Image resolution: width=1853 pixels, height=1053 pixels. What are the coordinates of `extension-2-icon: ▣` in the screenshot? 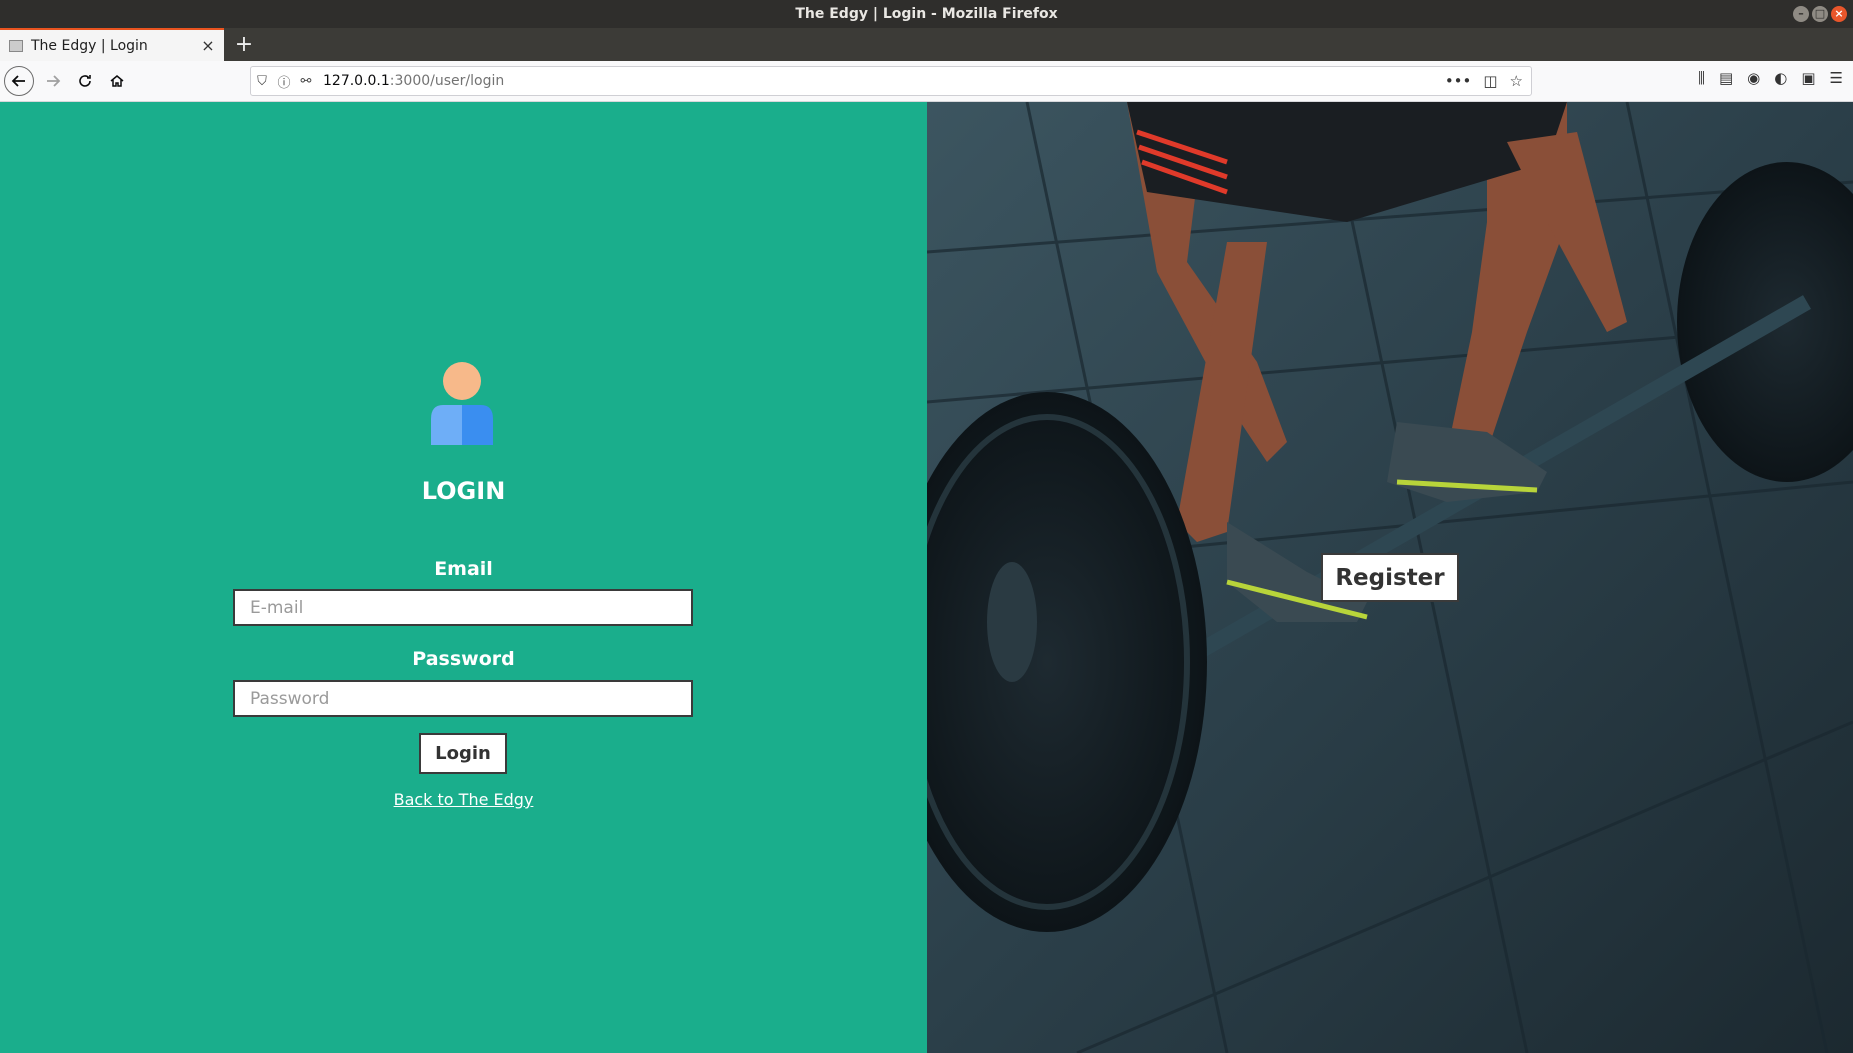 It's located at (1808, 78).